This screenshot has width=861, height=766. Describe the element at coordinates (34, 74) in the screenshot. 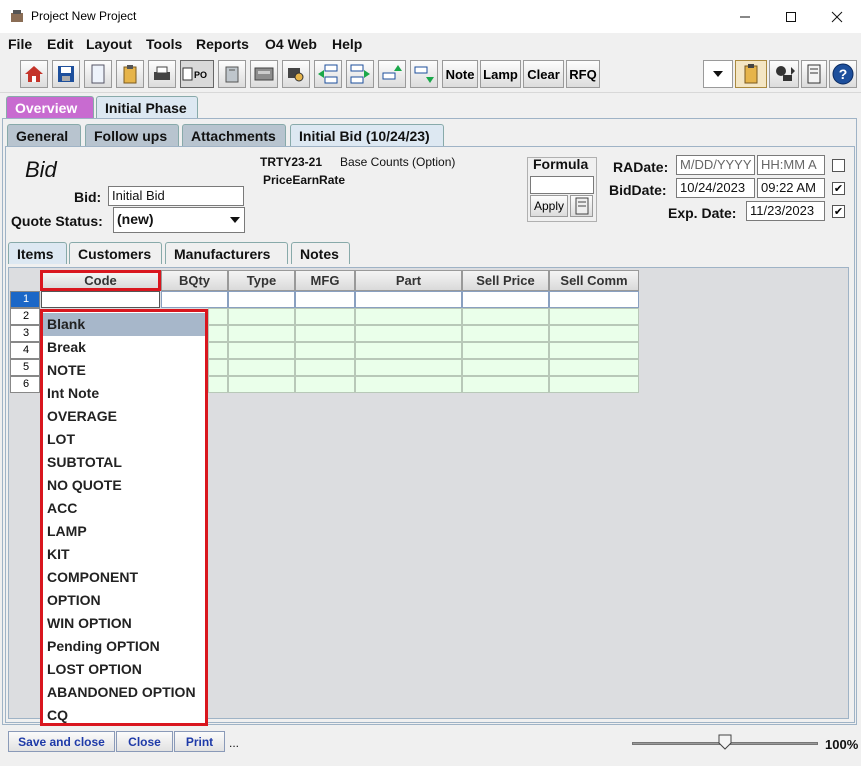

I see `home-button` at that location.